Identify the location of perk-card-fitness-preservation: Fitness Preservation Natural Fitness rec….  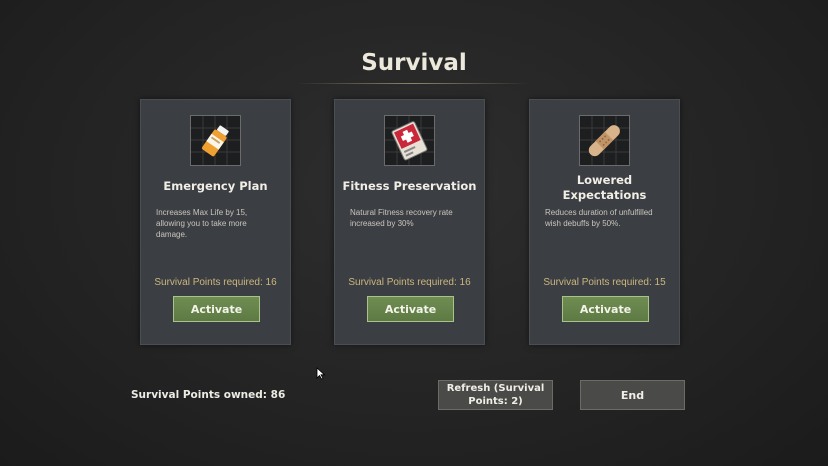
(409, 222).